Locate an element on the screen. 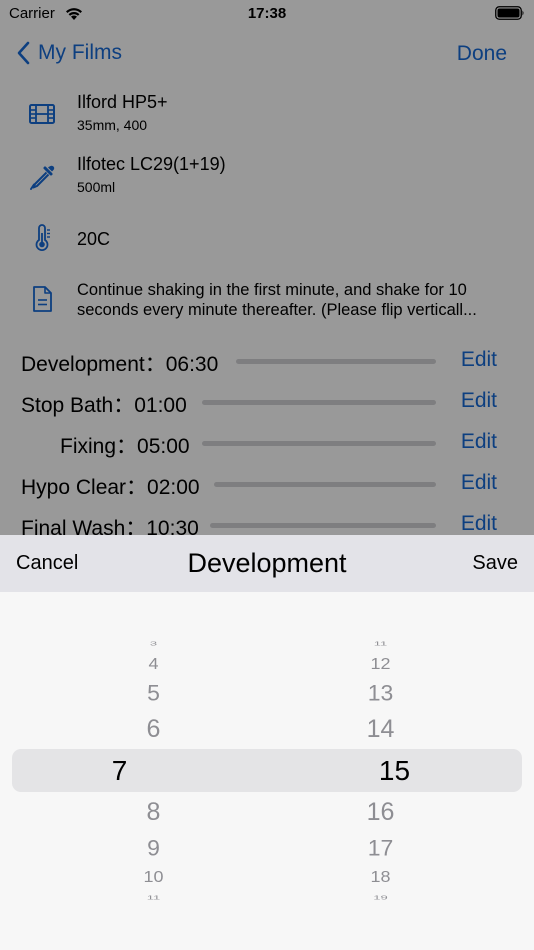  seconds-option: 11 is located at coordinates (380, 643).